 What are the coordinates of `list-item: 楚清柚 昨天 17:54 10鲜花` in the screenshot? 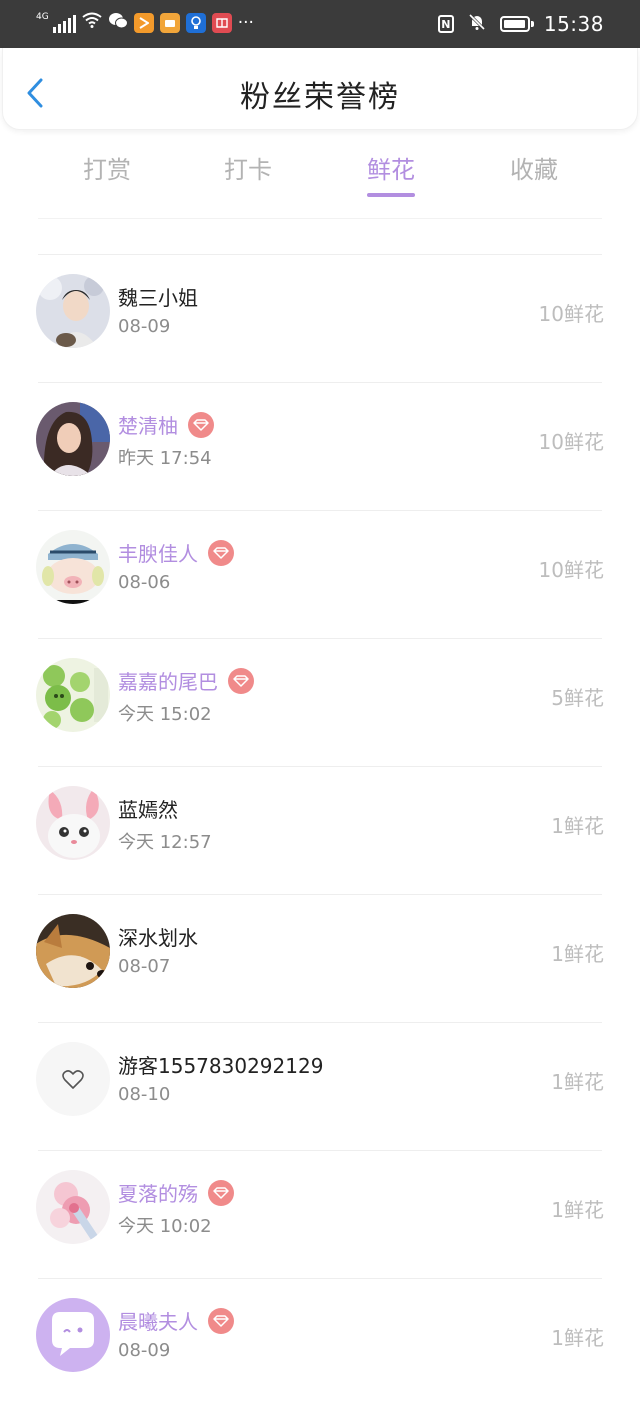 It's located at (320, 446).